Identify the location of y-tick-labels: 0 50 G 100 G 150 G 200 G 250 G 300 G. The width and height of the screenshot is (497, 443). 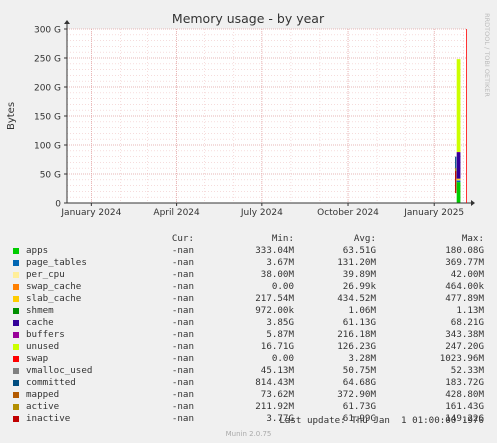
(47, 118).